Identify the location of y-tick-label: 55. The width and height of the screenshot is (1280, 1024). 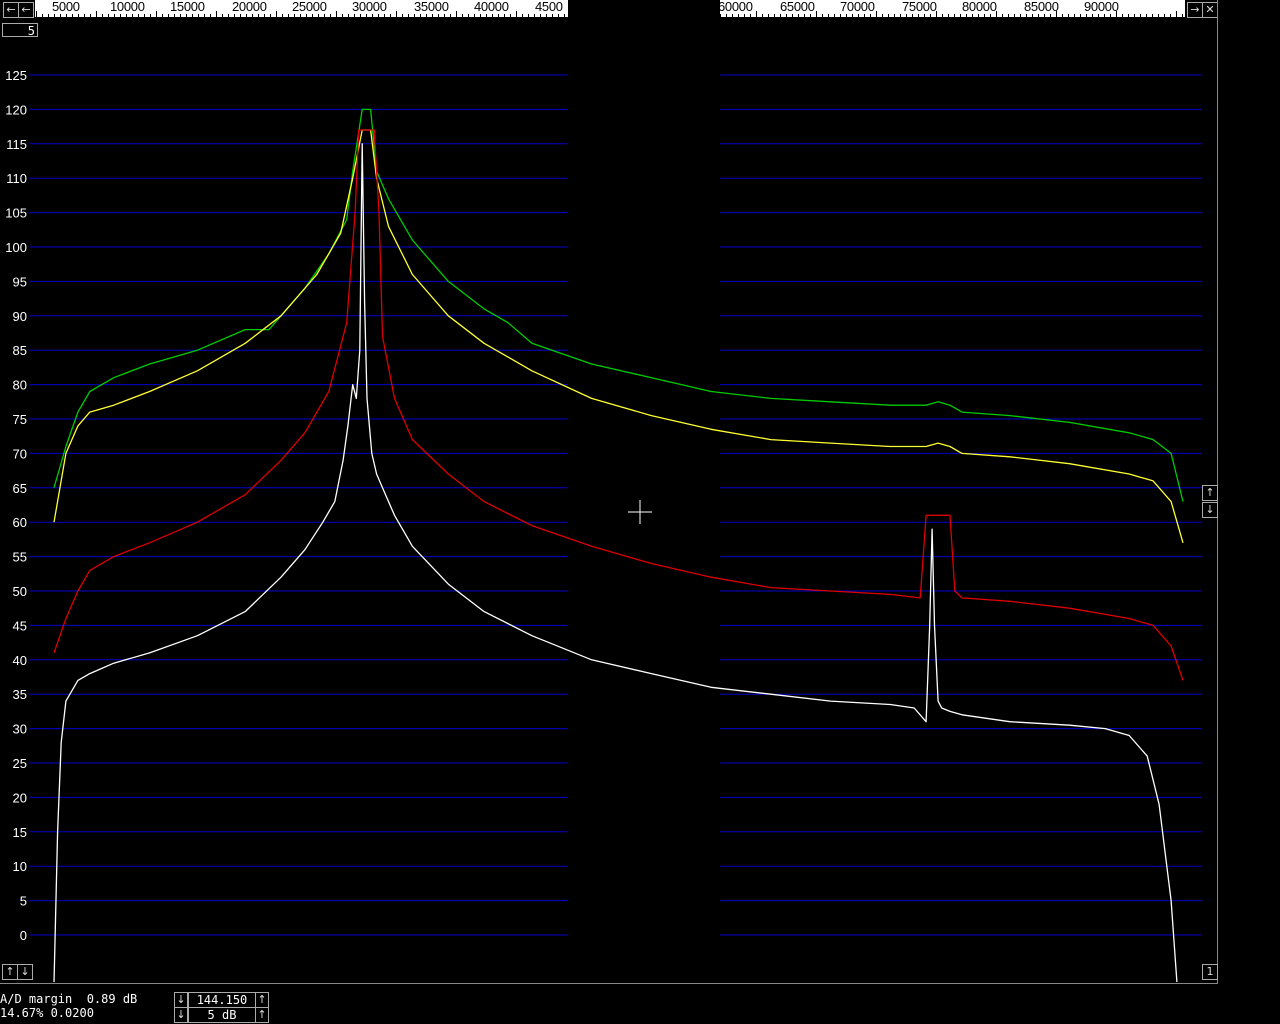
(20, 557).